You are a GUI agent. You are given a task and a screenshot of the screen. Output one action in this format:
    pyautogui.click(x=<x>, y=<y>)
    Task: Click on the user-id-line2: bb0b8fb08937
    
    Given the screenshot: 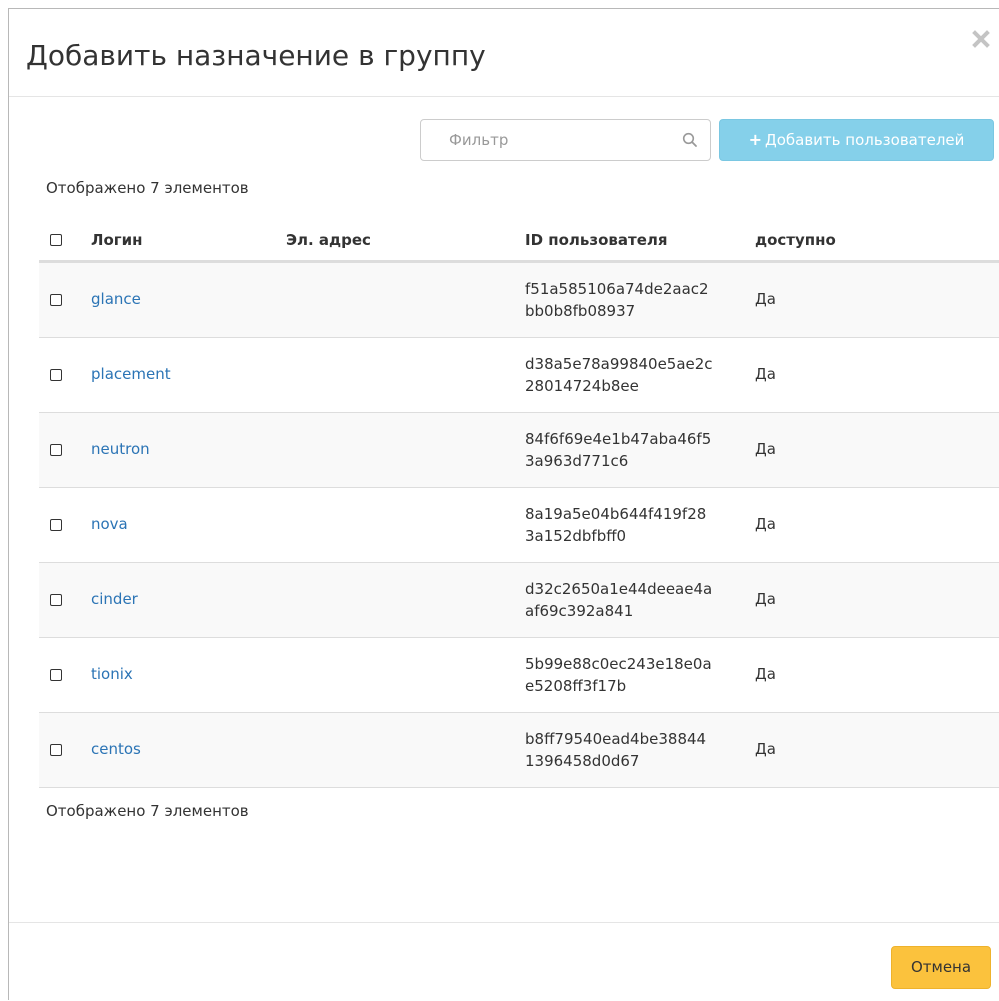 What is the action you would take?
    pyautogui.click(x=580, y=311)
    